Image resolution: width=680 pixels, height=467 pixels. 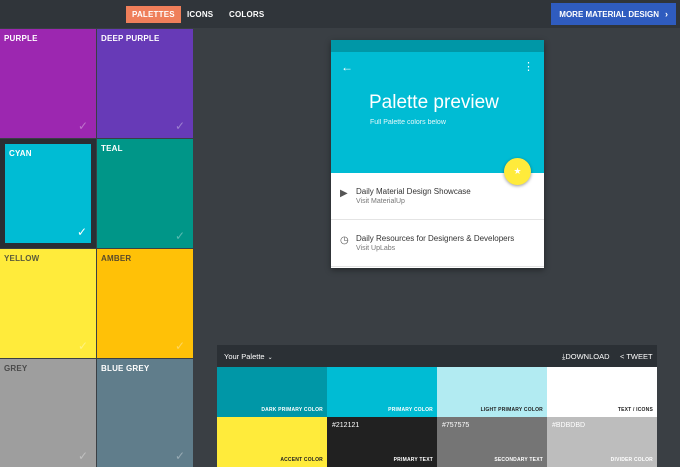 What do you see at coordinates (22, 258) in the screenshot?
I see `swatch-label: YELLOW` at bounding box center [22, 258].